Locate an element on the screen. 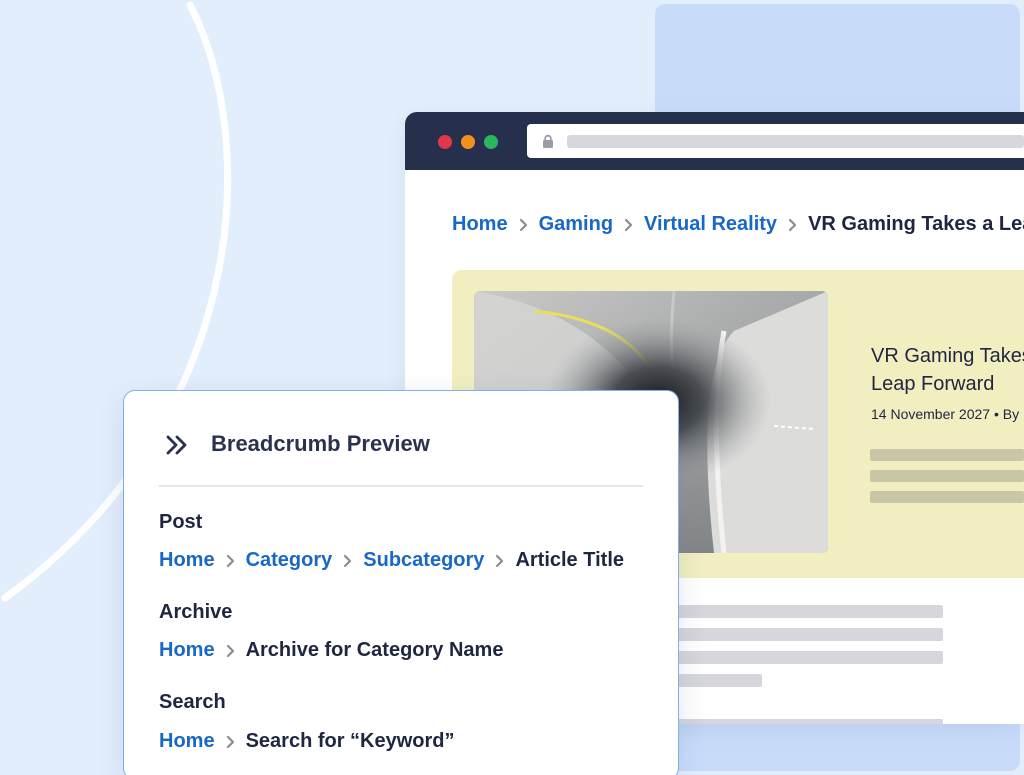 Image resolution: width=1024 pixels, height=775 pixels. browser-toolbar is located at coordinates (714, 141).